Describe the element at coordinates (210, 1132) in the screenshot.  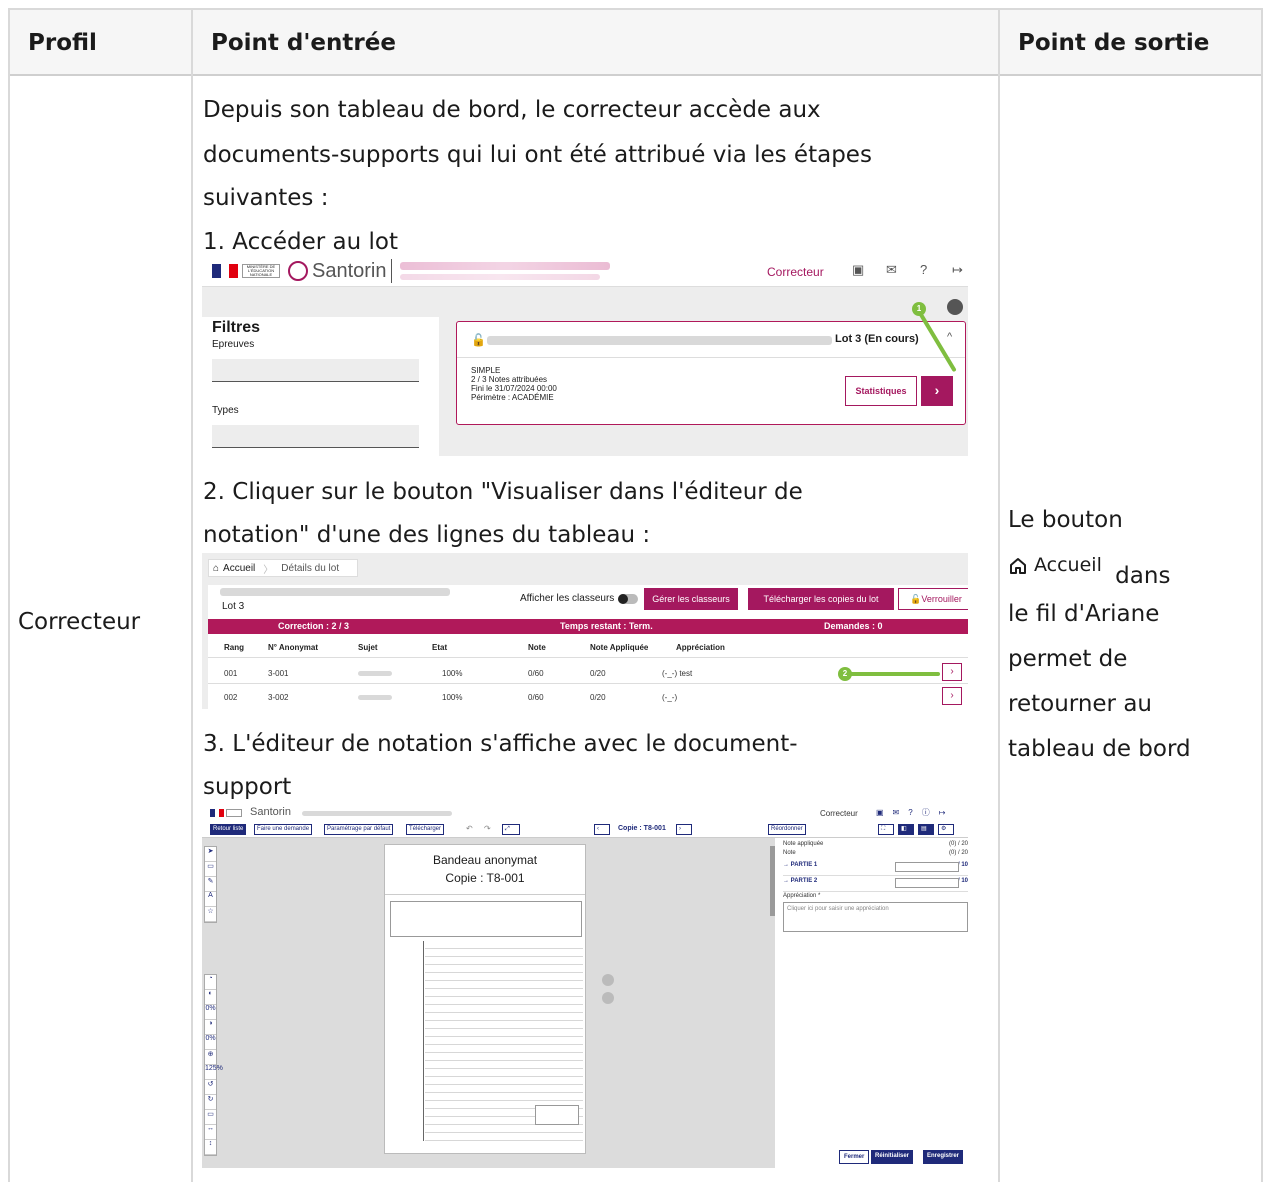
I see `fit-width-icon: ↔` at that location.